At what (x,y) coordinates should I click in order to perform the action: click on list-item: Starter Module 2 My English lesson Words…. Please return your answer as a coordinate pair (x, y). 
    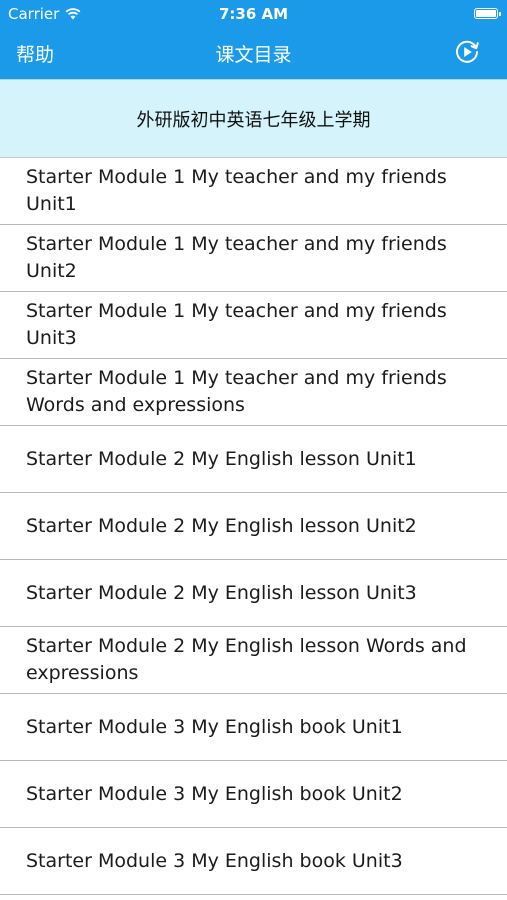
    Looking at the image, I should click on (253, 660).